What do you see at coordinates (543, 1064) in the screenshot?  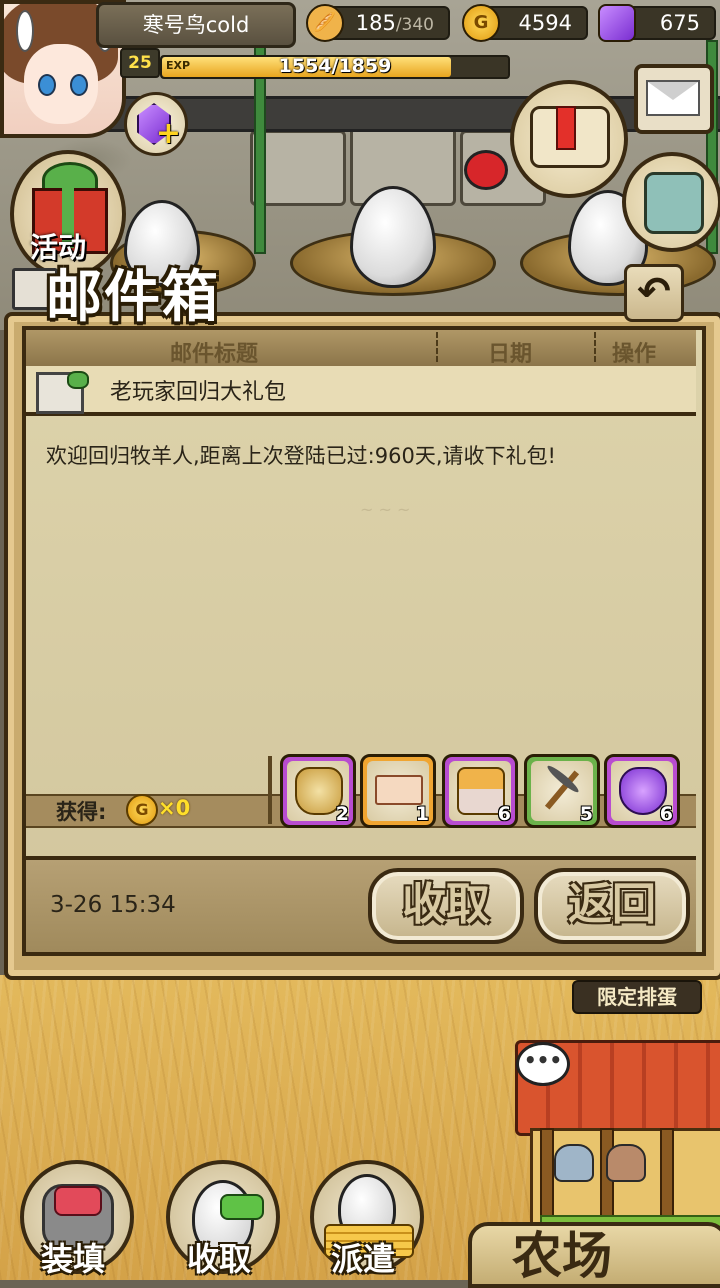 I see `speech-bubble-icon: •••` at bounding box center [543, 1064].